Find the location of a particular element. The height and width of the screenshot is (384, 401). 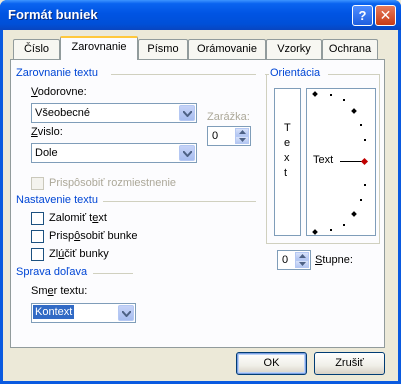

text-control-group-label: Nastavenie textu is located at coordinates (57, 200).